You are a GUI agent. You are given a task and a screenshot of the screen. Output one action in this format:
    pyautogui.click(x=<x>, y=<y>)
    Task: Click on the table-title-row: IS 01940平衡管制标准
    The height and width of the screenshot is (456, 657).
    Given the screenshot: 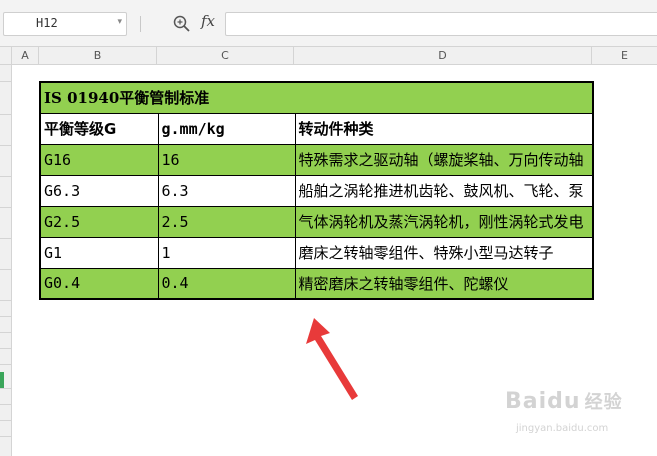 What is the action you would take?
    pyautogui.click(x=316, y=97)
    